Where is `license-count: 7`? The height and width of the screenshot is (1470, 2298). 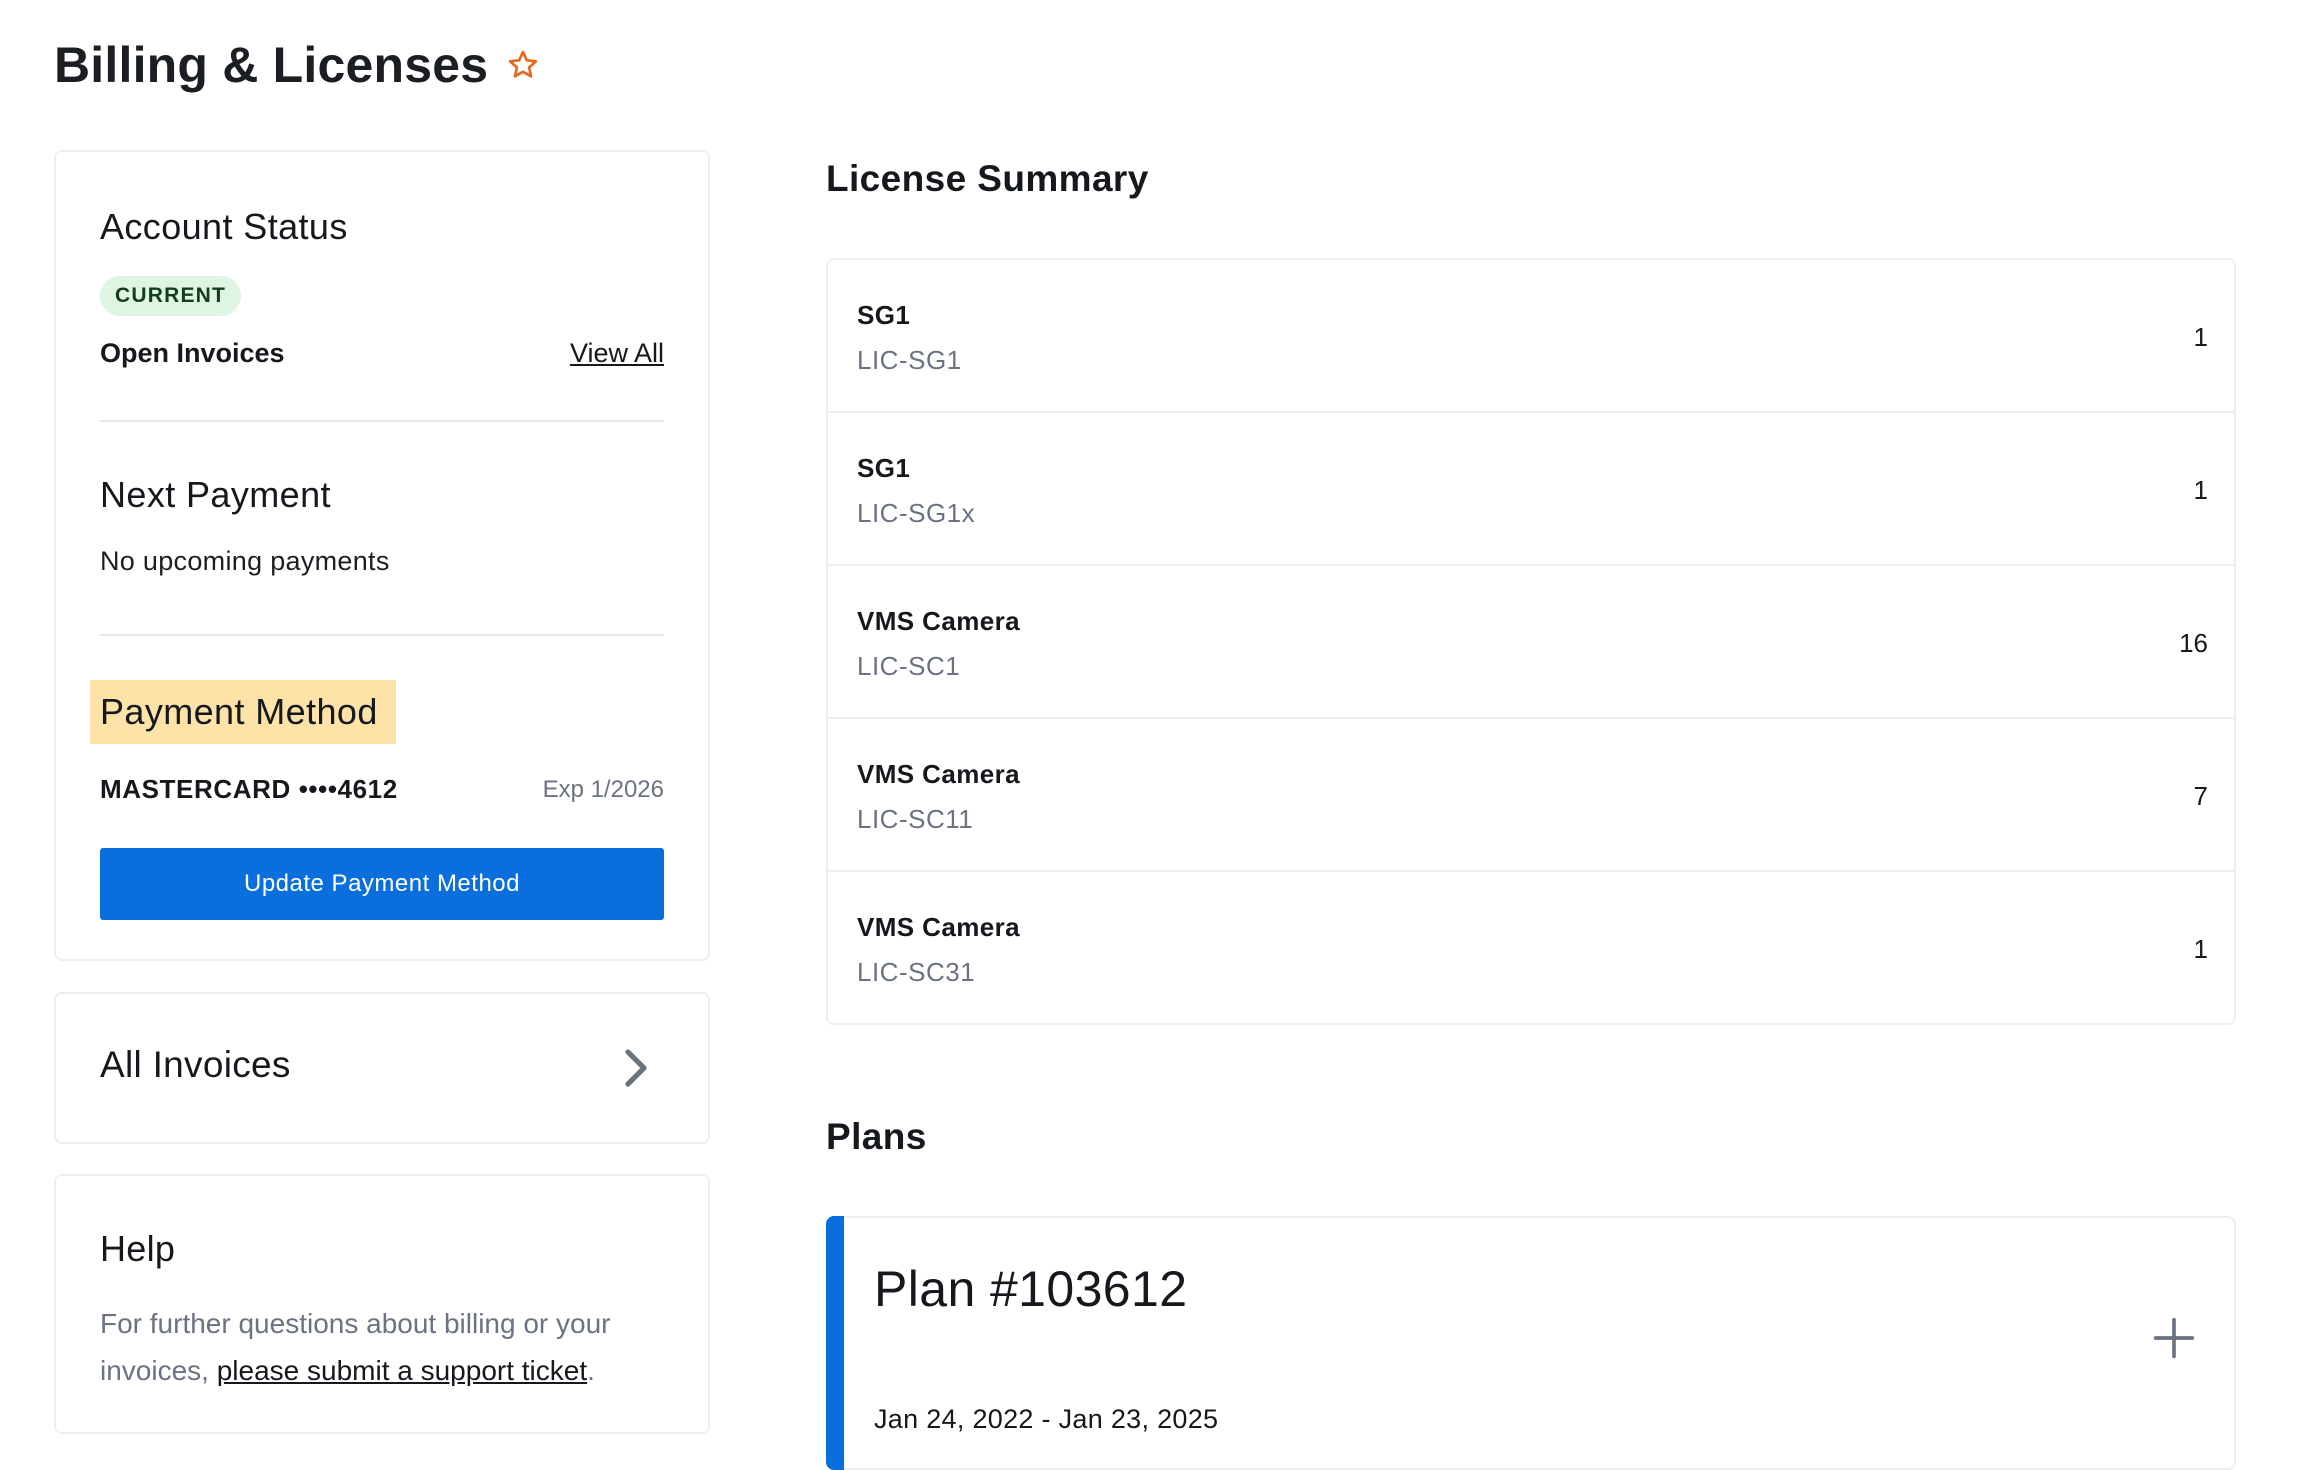
license-count: 7 is located at coordinates (2200, 796).